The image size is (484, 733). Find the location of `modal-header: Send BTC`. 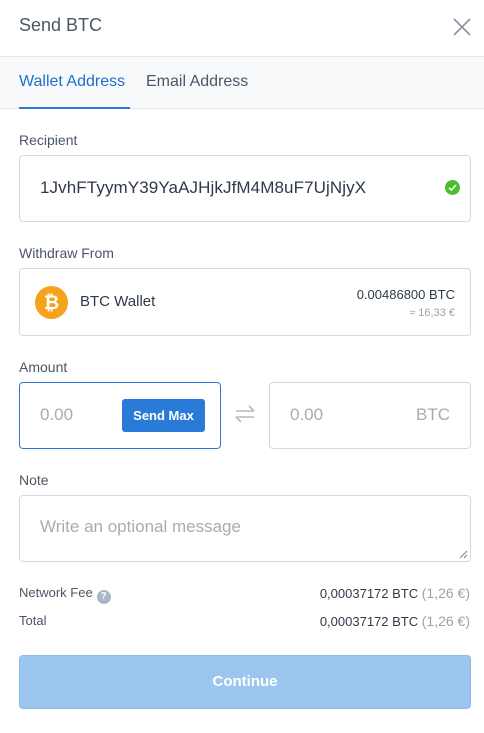

modal-header: Send BTC is located at coordinates (242, 28).